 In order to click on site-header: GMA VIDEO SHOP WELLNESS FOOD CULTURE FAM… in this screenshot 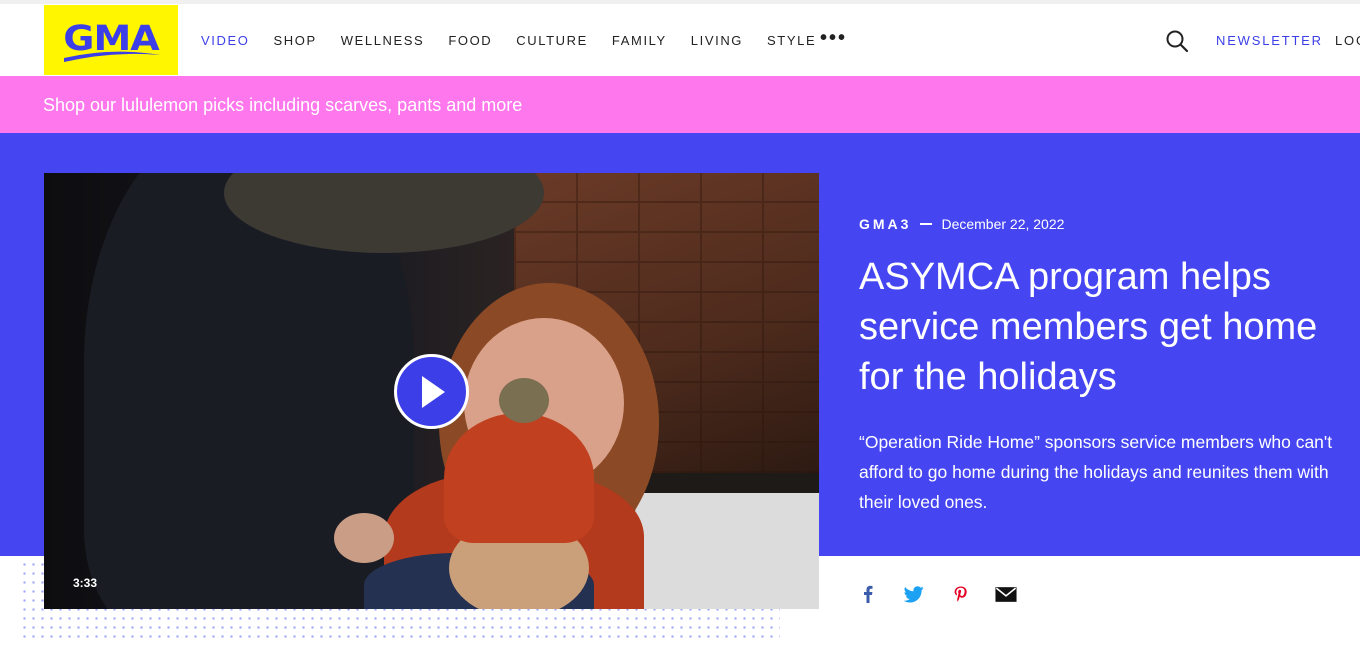, I will do `click(680, 40)`.